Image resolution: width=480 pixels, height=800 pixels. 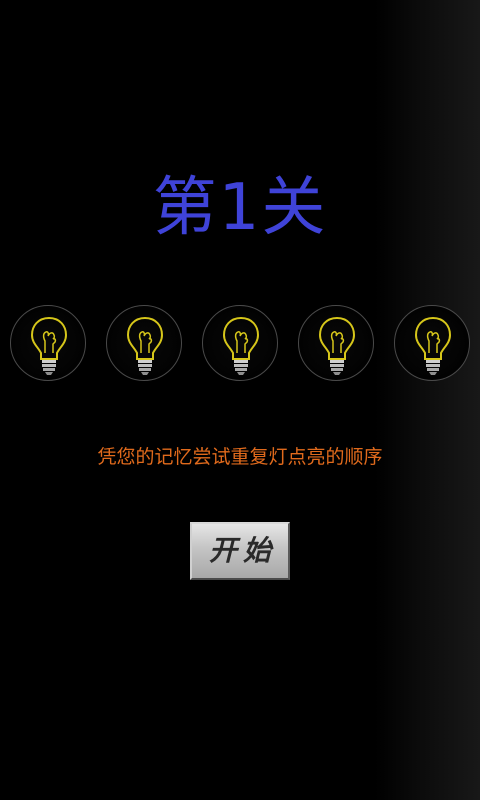 I want to click on instruction-text: 凭您的记忆尝试重复灯点亮的顺序, so click(x=240, y=457).